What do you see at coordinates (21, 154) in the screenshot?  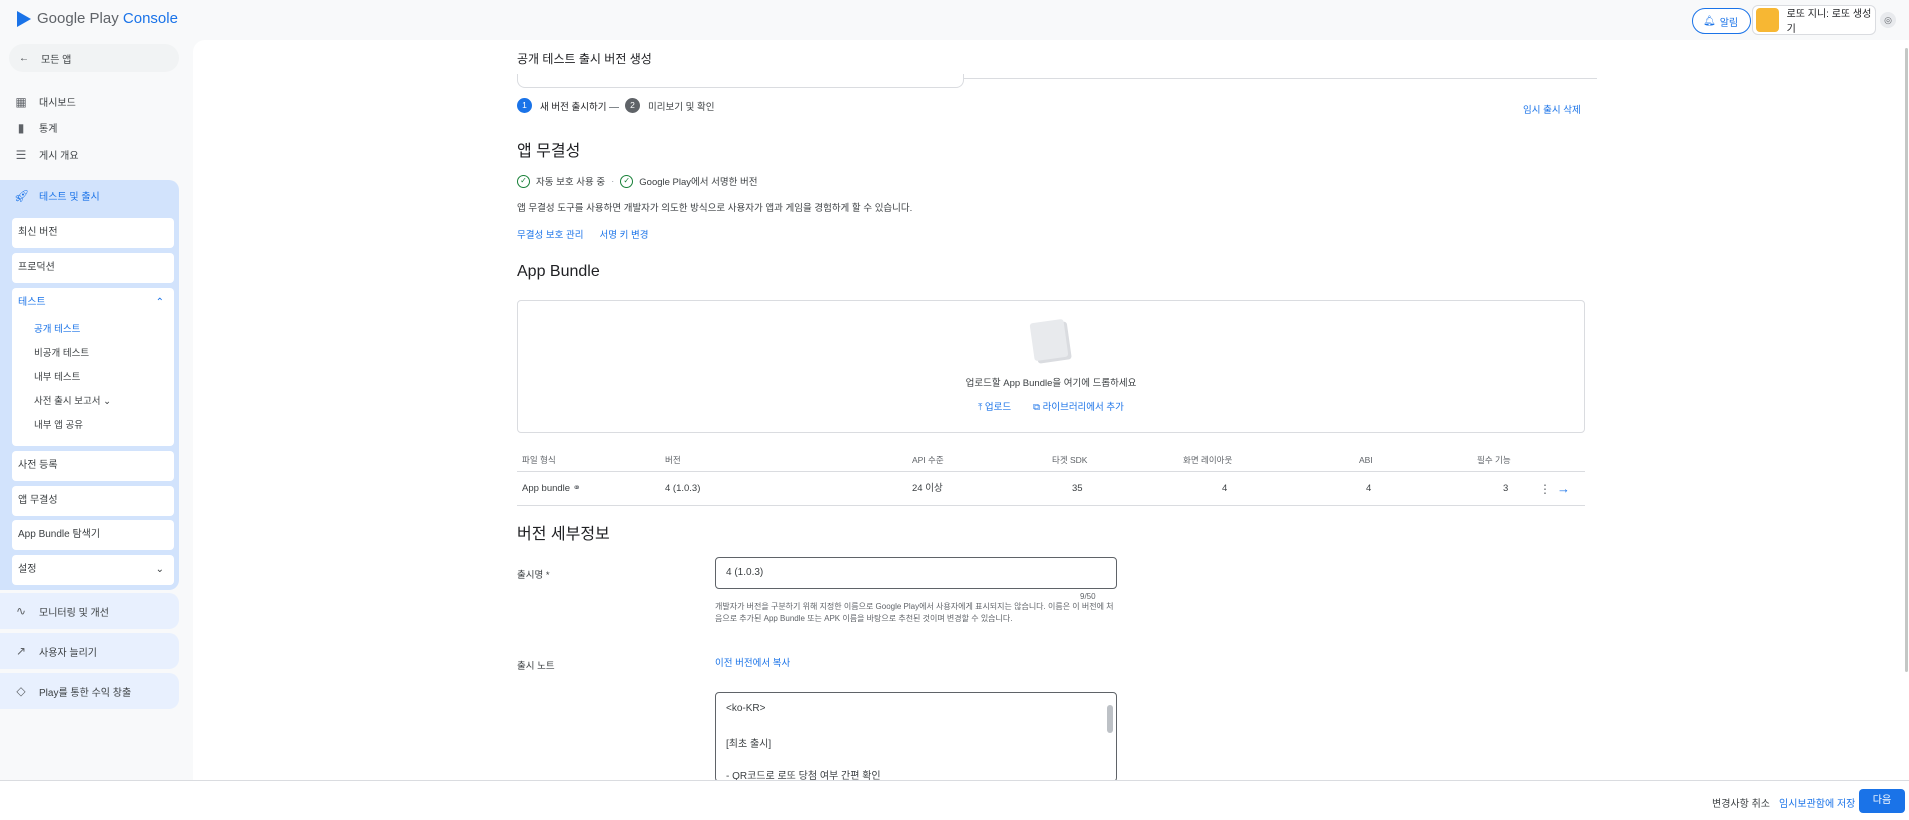 I see `publishing-overview-icon: ☰` at bounding box center [21, 154].